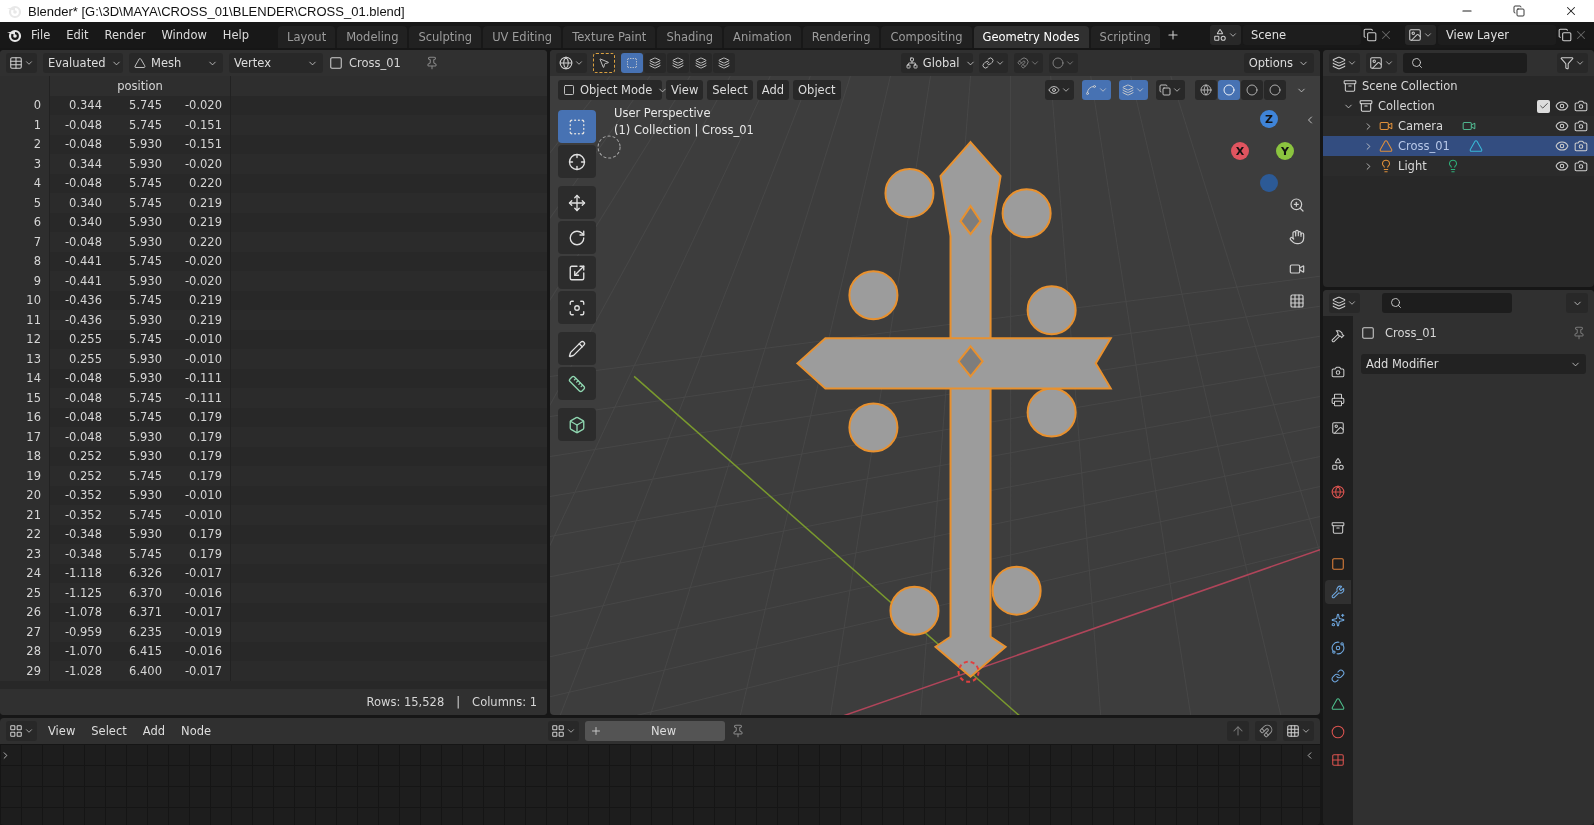  I want to click on gizmo-axis: Z, so click(1269, 119).